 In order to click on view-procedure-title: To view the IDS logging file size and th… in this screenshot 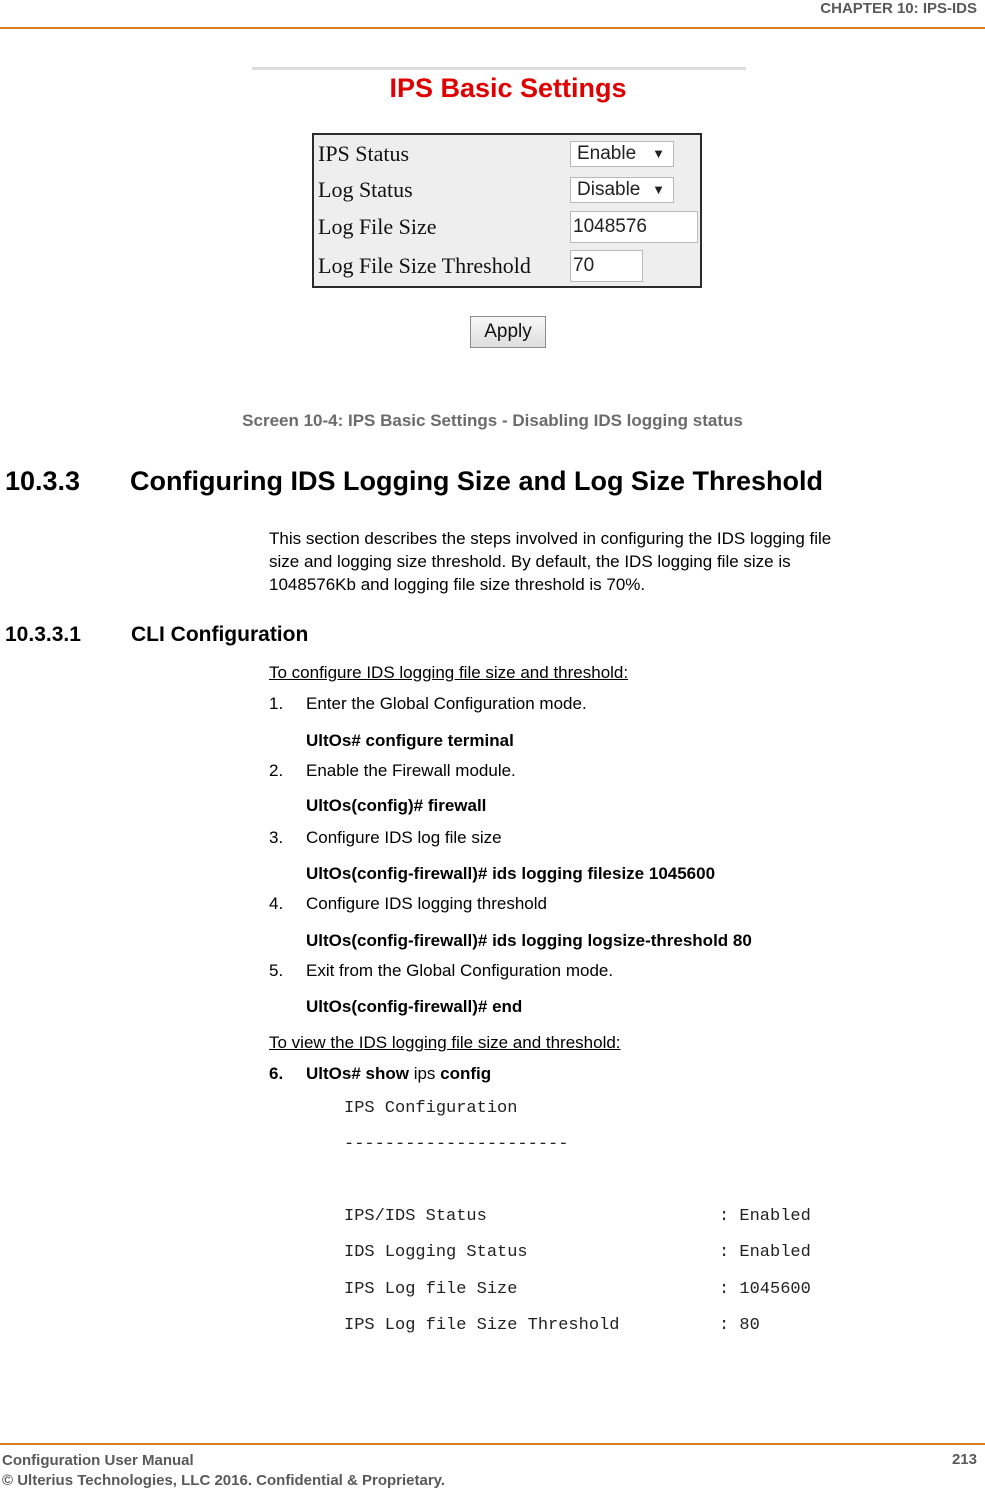, I will do `click(445, 1042)`.